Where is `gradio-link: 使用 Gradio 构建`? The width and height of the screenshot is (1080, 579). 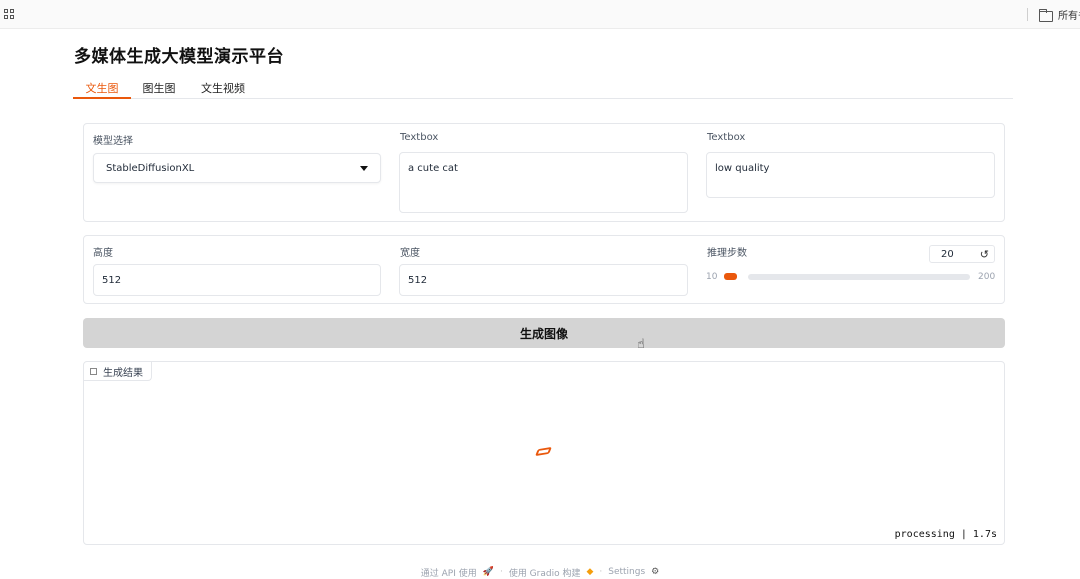 gradio-link: 使用 Gradio 构建 is located at coordinates (545, 572).